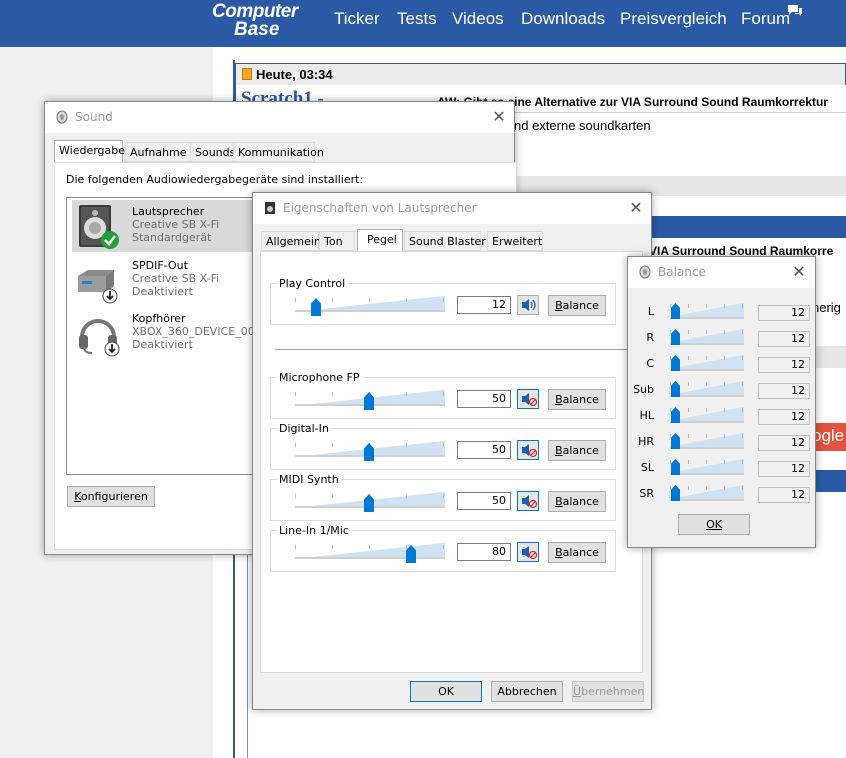 This screenshot has width=846, height=758. Describe the element at coordinates (478, 19) in the screenshot. I see `nav-videos: Videos` at that location.